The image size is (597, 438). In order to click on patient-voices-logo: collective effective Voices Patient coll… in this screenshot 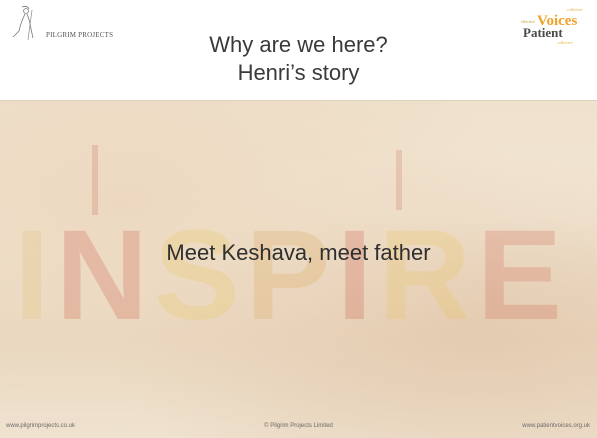, I will do `click(552, 26)`.